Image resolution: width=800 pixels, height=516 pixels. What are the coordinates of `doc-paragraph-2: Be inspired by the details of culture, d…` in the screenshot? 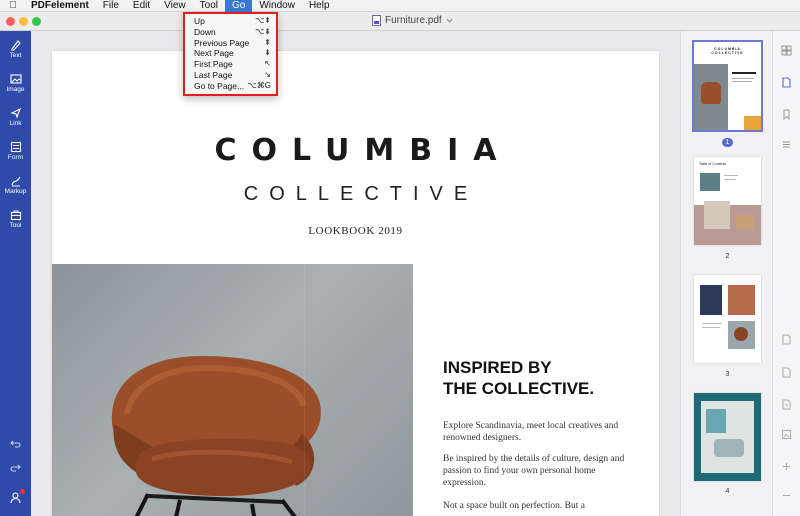 It's located at (534, 471).